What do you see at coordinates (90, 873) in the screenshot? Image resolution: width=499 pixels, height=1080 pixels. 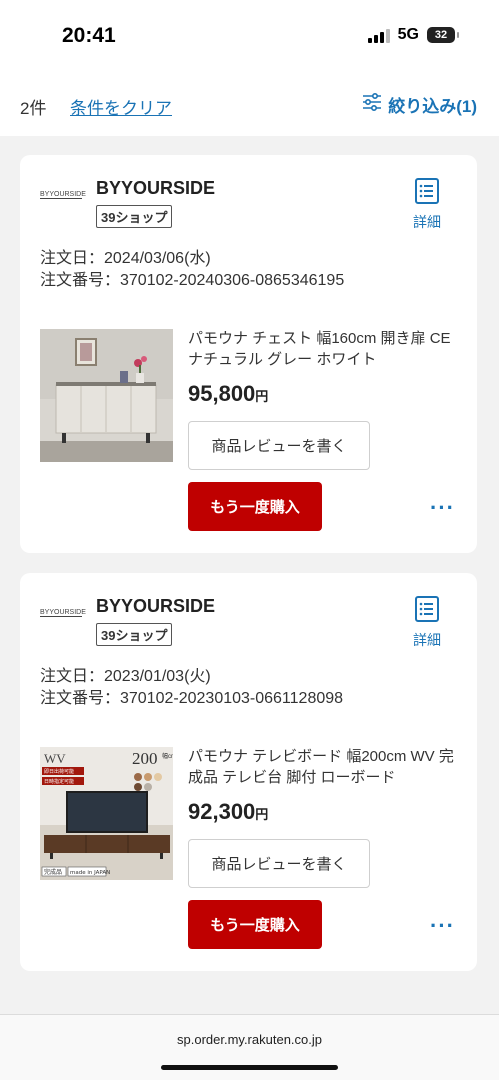 I see `image-footer-right-text: made in JAPAN` at bounding box center [90, 873].